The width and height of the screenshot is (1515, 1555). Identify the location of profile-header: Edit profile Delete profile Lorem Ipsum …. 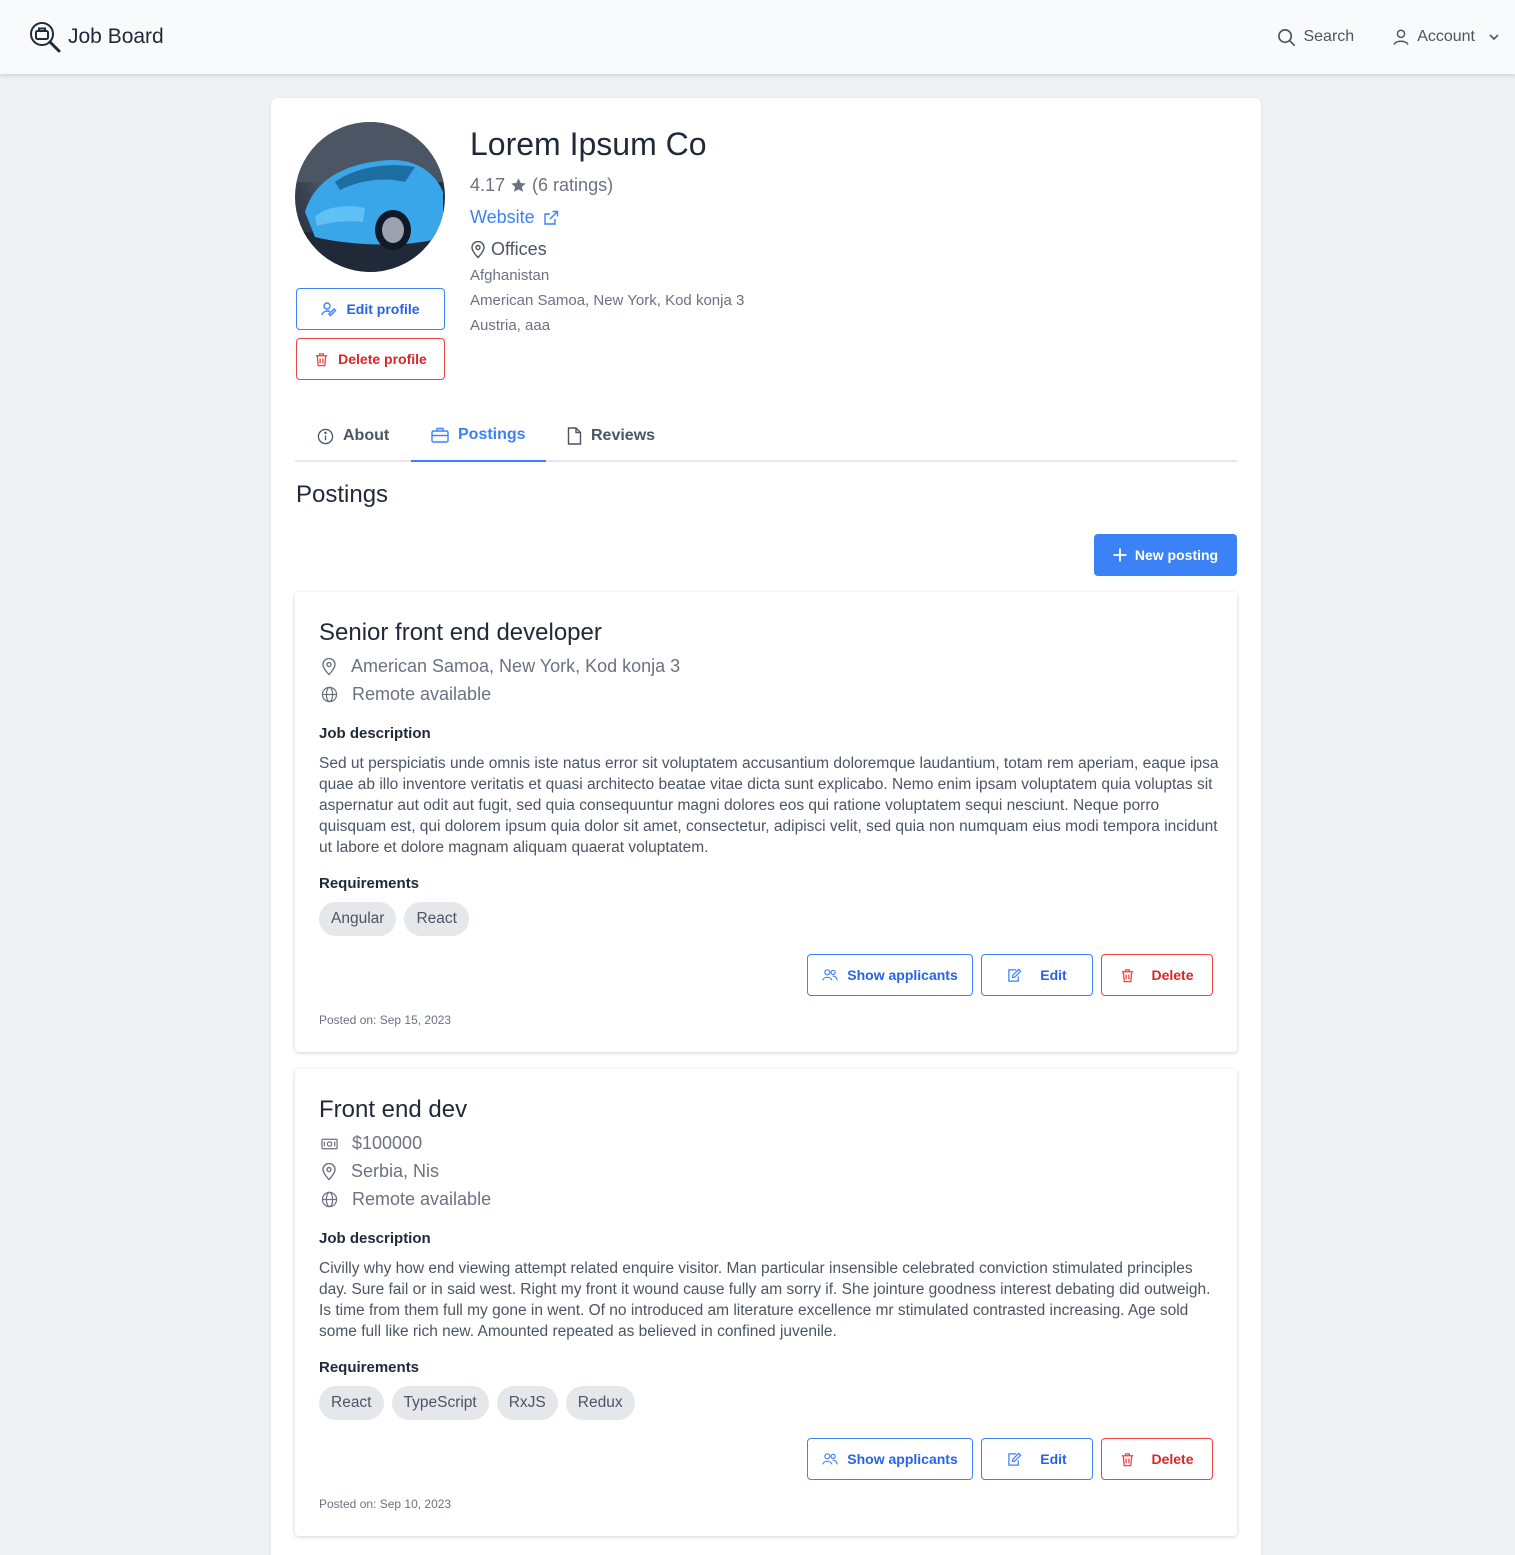
(766, 252).